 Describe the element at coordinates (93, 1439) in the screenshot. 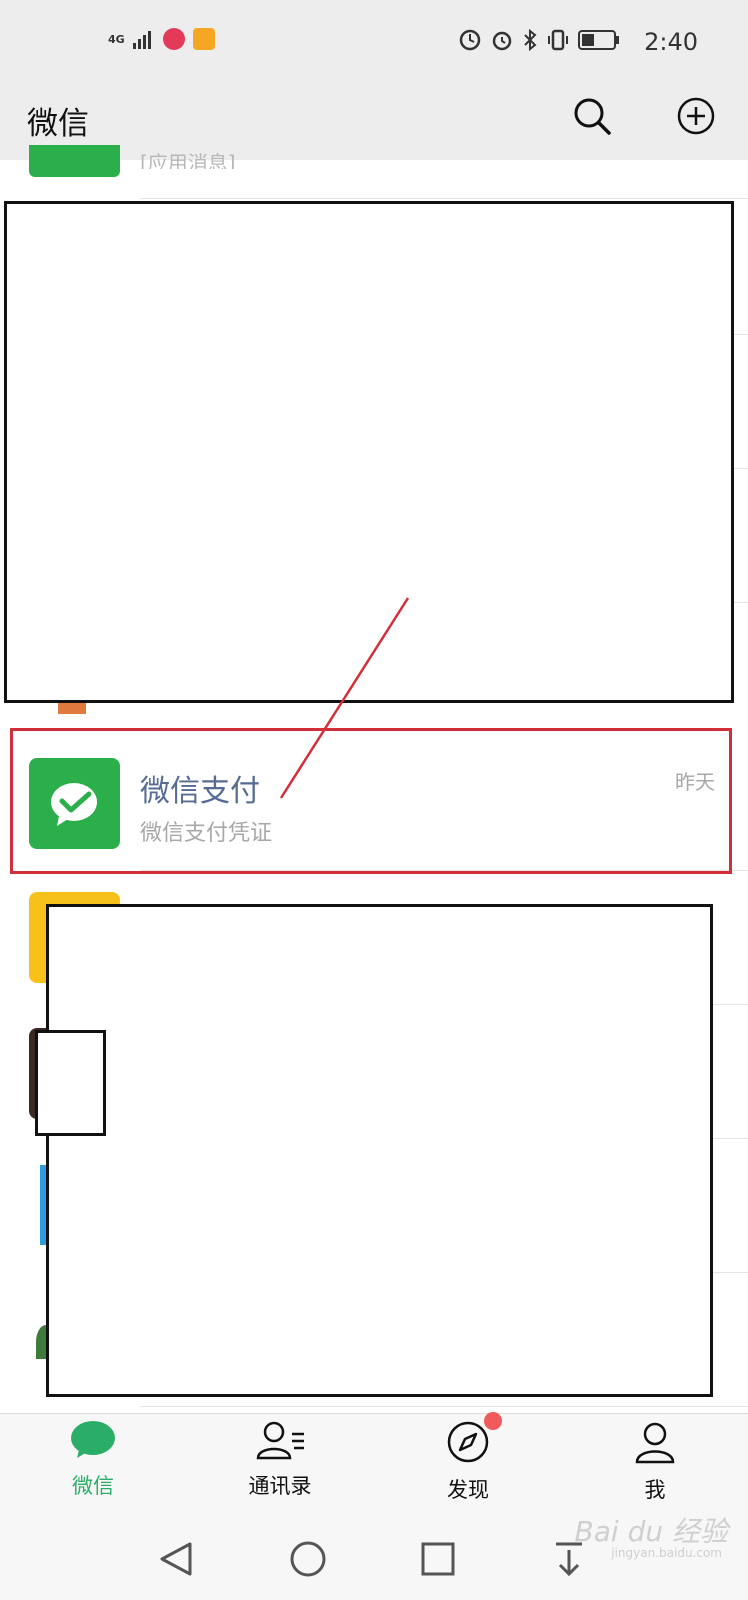

I see `chat-bubble-icon` at that location.